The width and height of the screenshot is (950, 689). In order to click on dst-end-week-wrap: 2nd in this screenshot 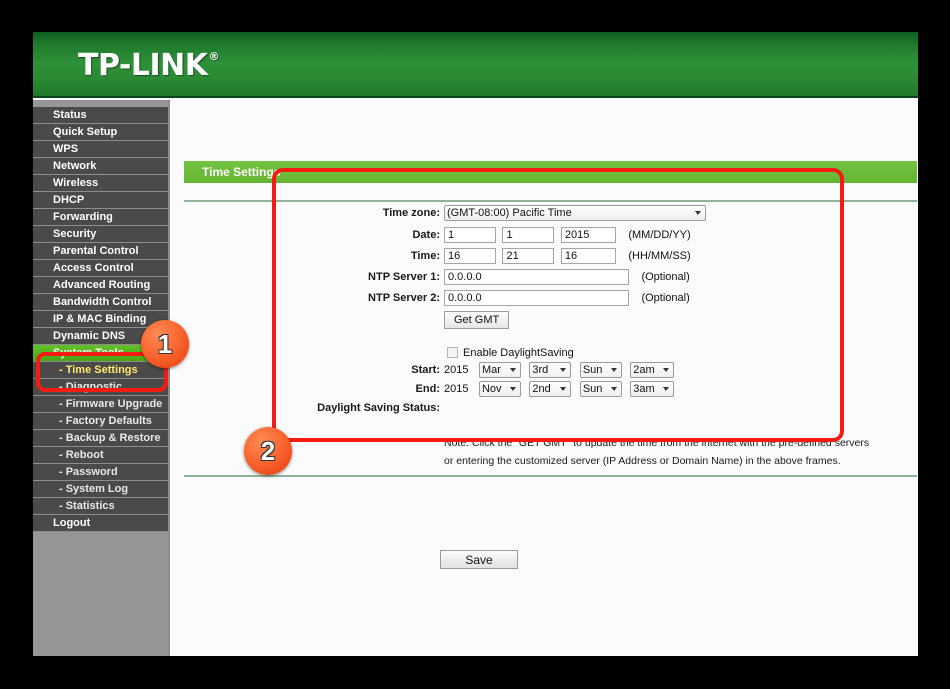, I will do `click(550, 389)`.